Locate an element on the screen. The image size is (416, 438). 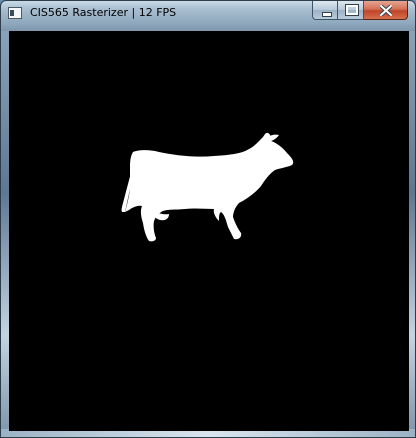
maximize-icon is located at coordinates (350, 10).